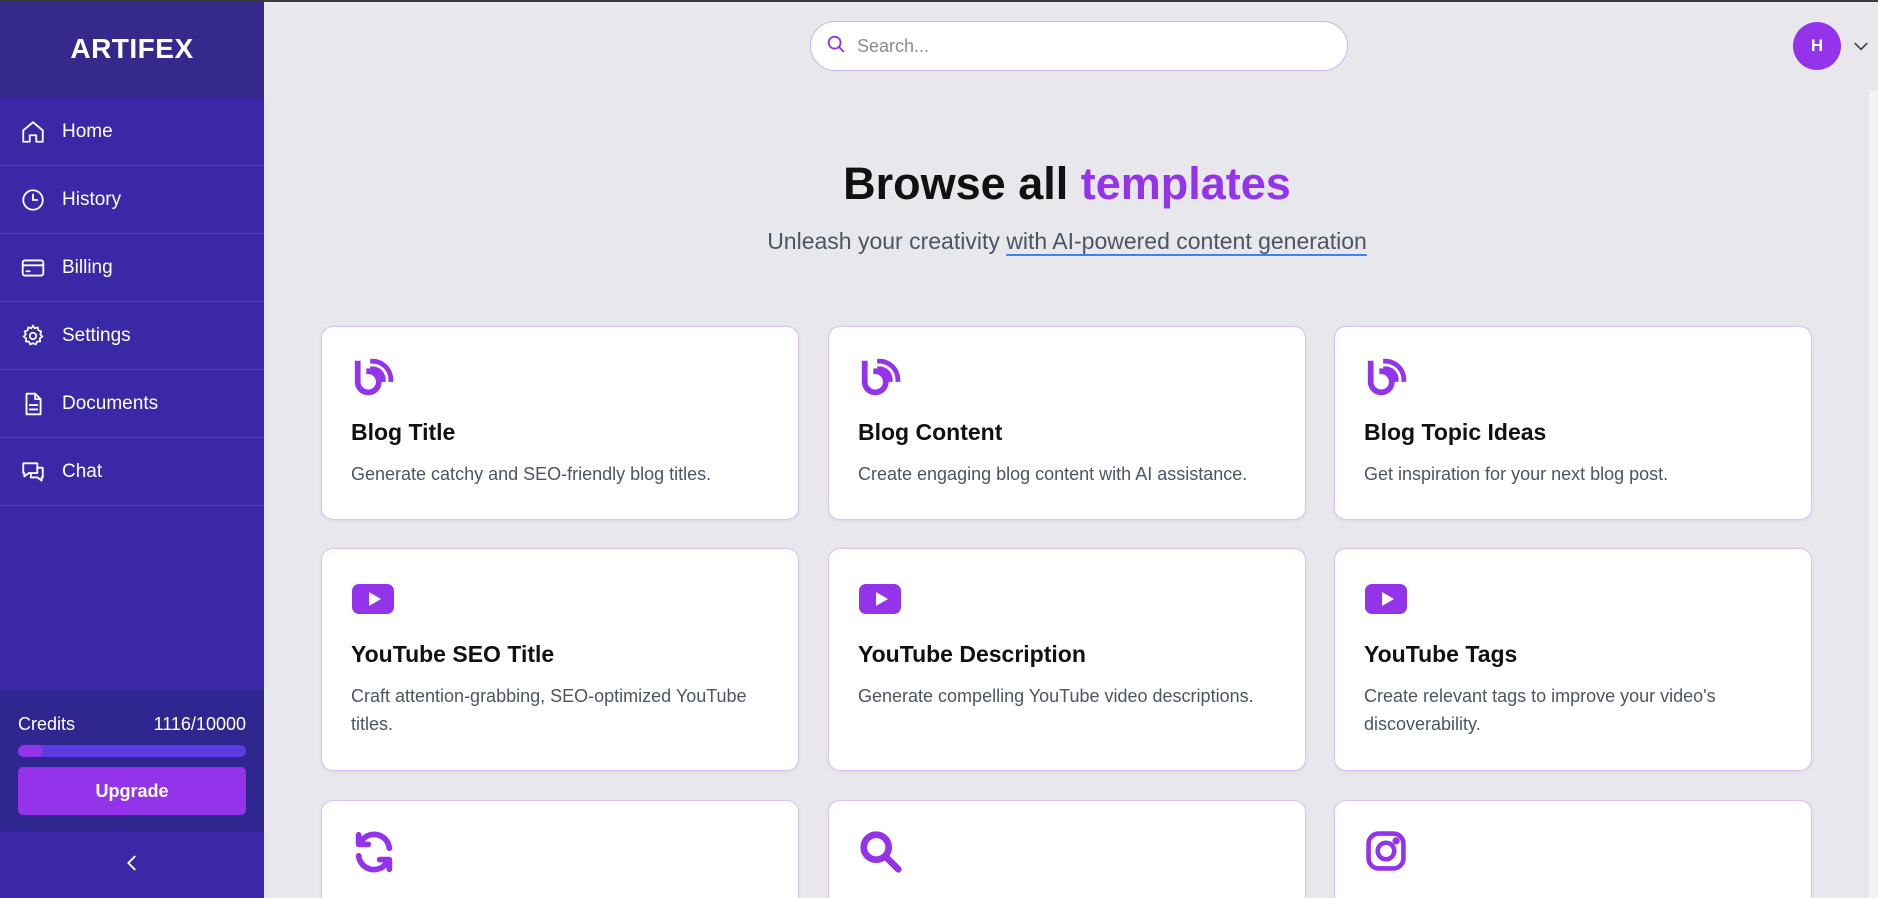 The width and height of the screenshot is (1878, 898). What do you see at coordinates (1873, 494) in the screenshot?
I see `scrollbar` at bounding box center [1873, 494].